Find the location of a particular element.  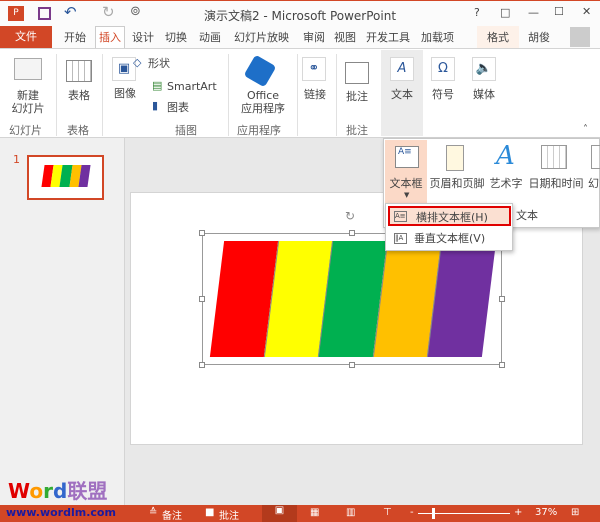

ribbon-tabs: 开始 设计 切换 动画 幻灯片放映 审阅 视图 开发工具 加载项 格式 胡俊 is located at coordinates (300, 37).